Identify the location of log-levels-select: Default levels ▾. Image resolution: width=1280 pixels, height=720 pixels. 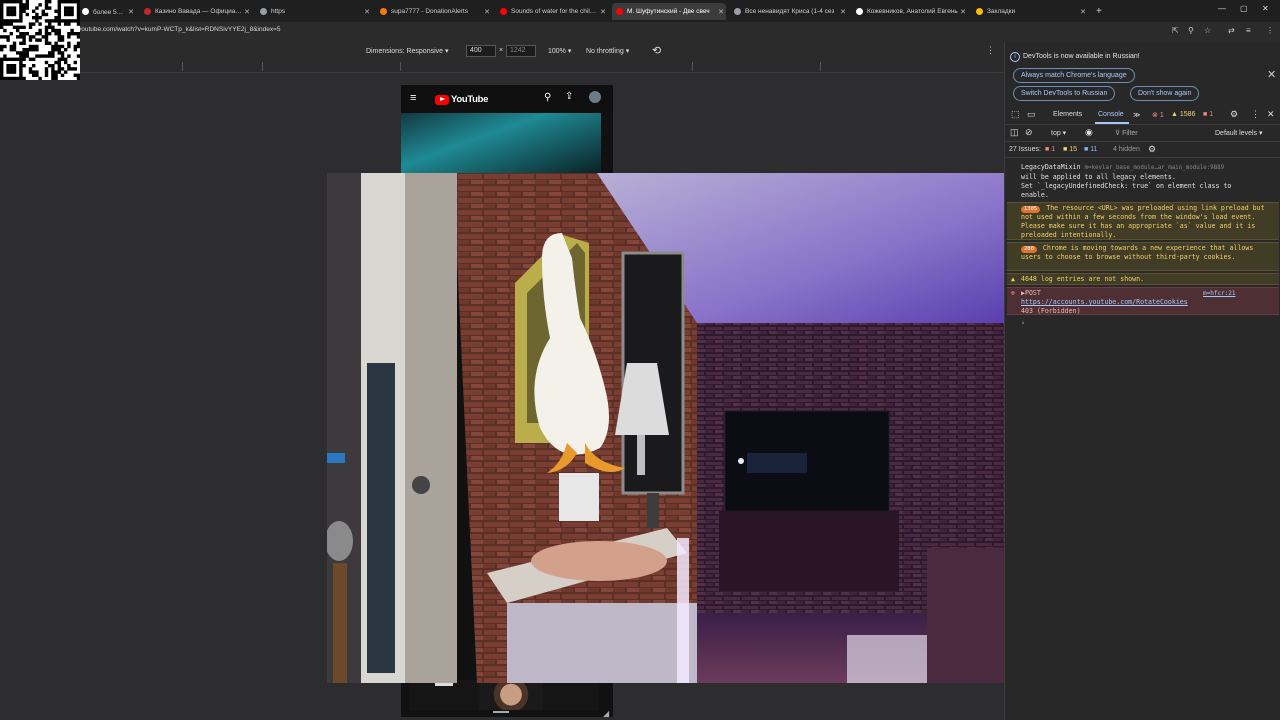
(1239, 133).